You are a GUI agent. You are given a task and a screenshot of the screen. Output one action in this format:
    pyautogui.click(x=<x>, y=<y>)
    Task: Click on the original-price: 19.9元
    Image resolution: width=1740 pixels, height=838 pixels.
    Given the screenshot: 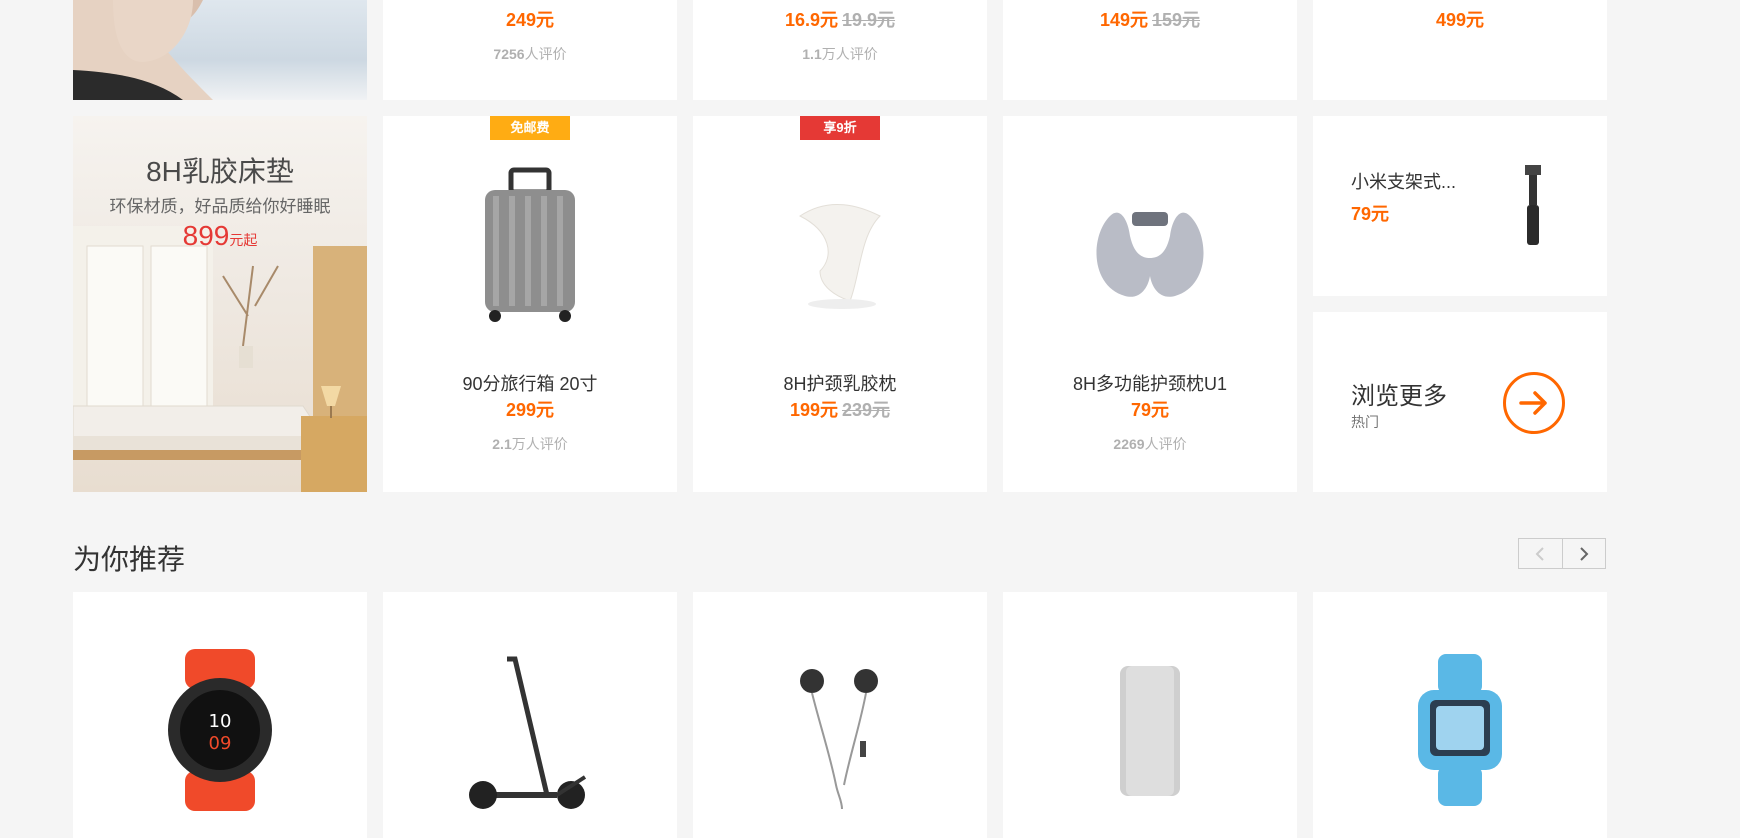 What is the action you would take?
    pyautogui.click(x=869, y=20)
    